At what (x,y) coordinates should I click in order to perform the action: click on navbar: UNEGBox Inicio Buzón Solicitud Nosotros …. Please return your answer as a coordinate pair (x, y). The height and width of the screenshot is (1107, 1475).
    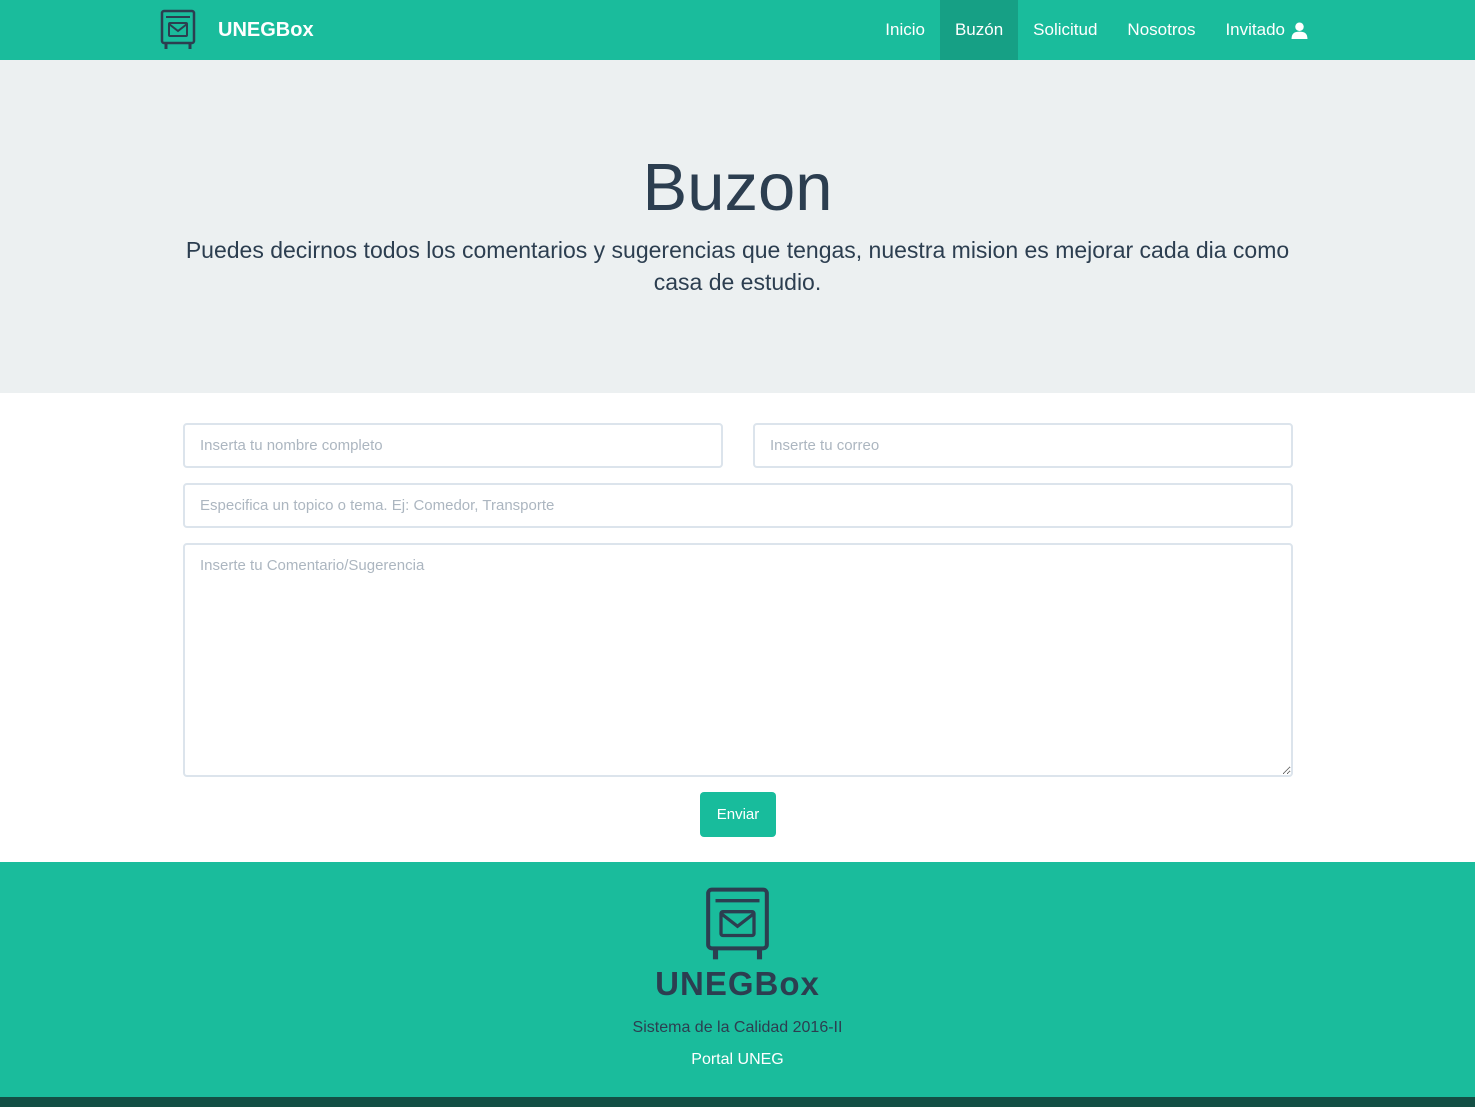
    Looking at the image, I should click on (737, 30).